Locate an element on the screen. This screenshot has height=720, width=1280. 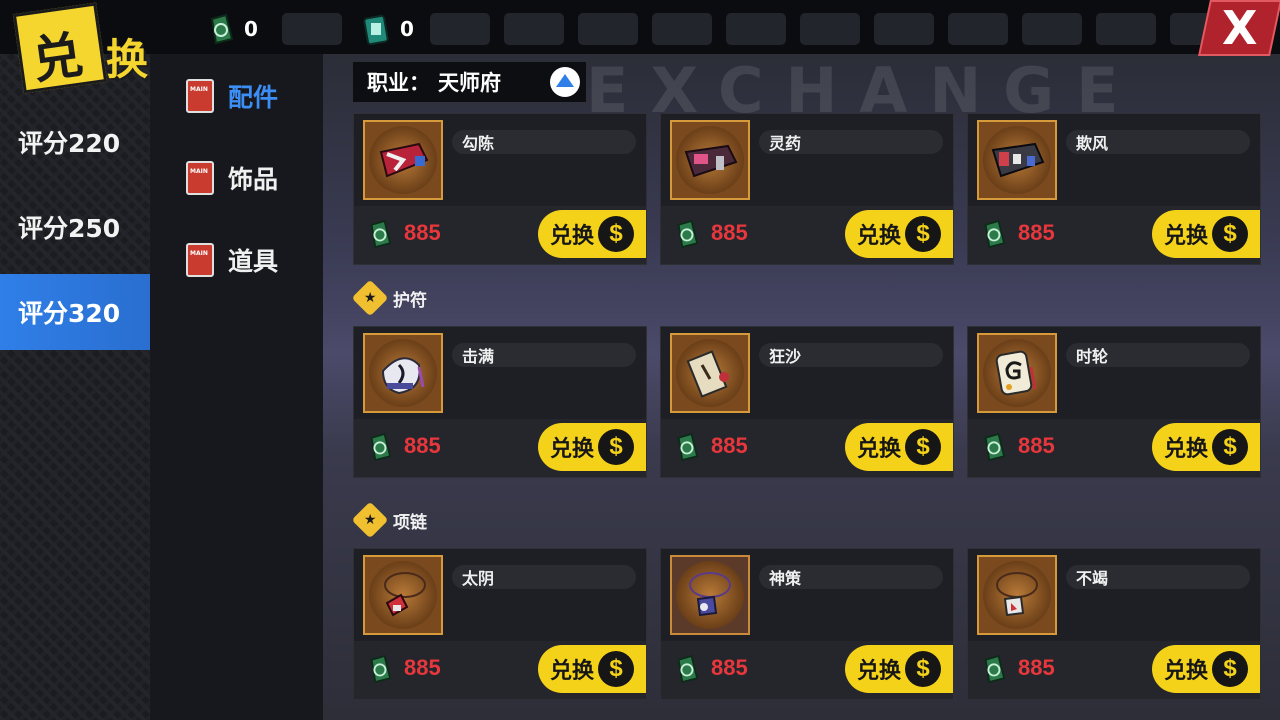
item-name: 勾陈 is located at coordinates (544, 142).